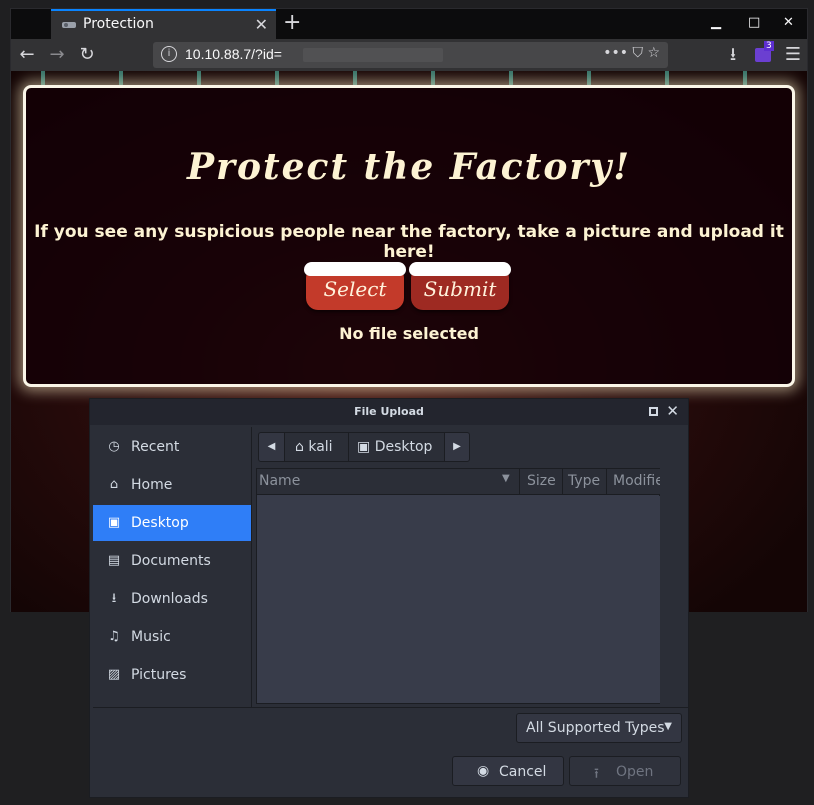 The image size is (814, 805). I want to click on path-button-home: ⌂ kali, so click(317, 447).